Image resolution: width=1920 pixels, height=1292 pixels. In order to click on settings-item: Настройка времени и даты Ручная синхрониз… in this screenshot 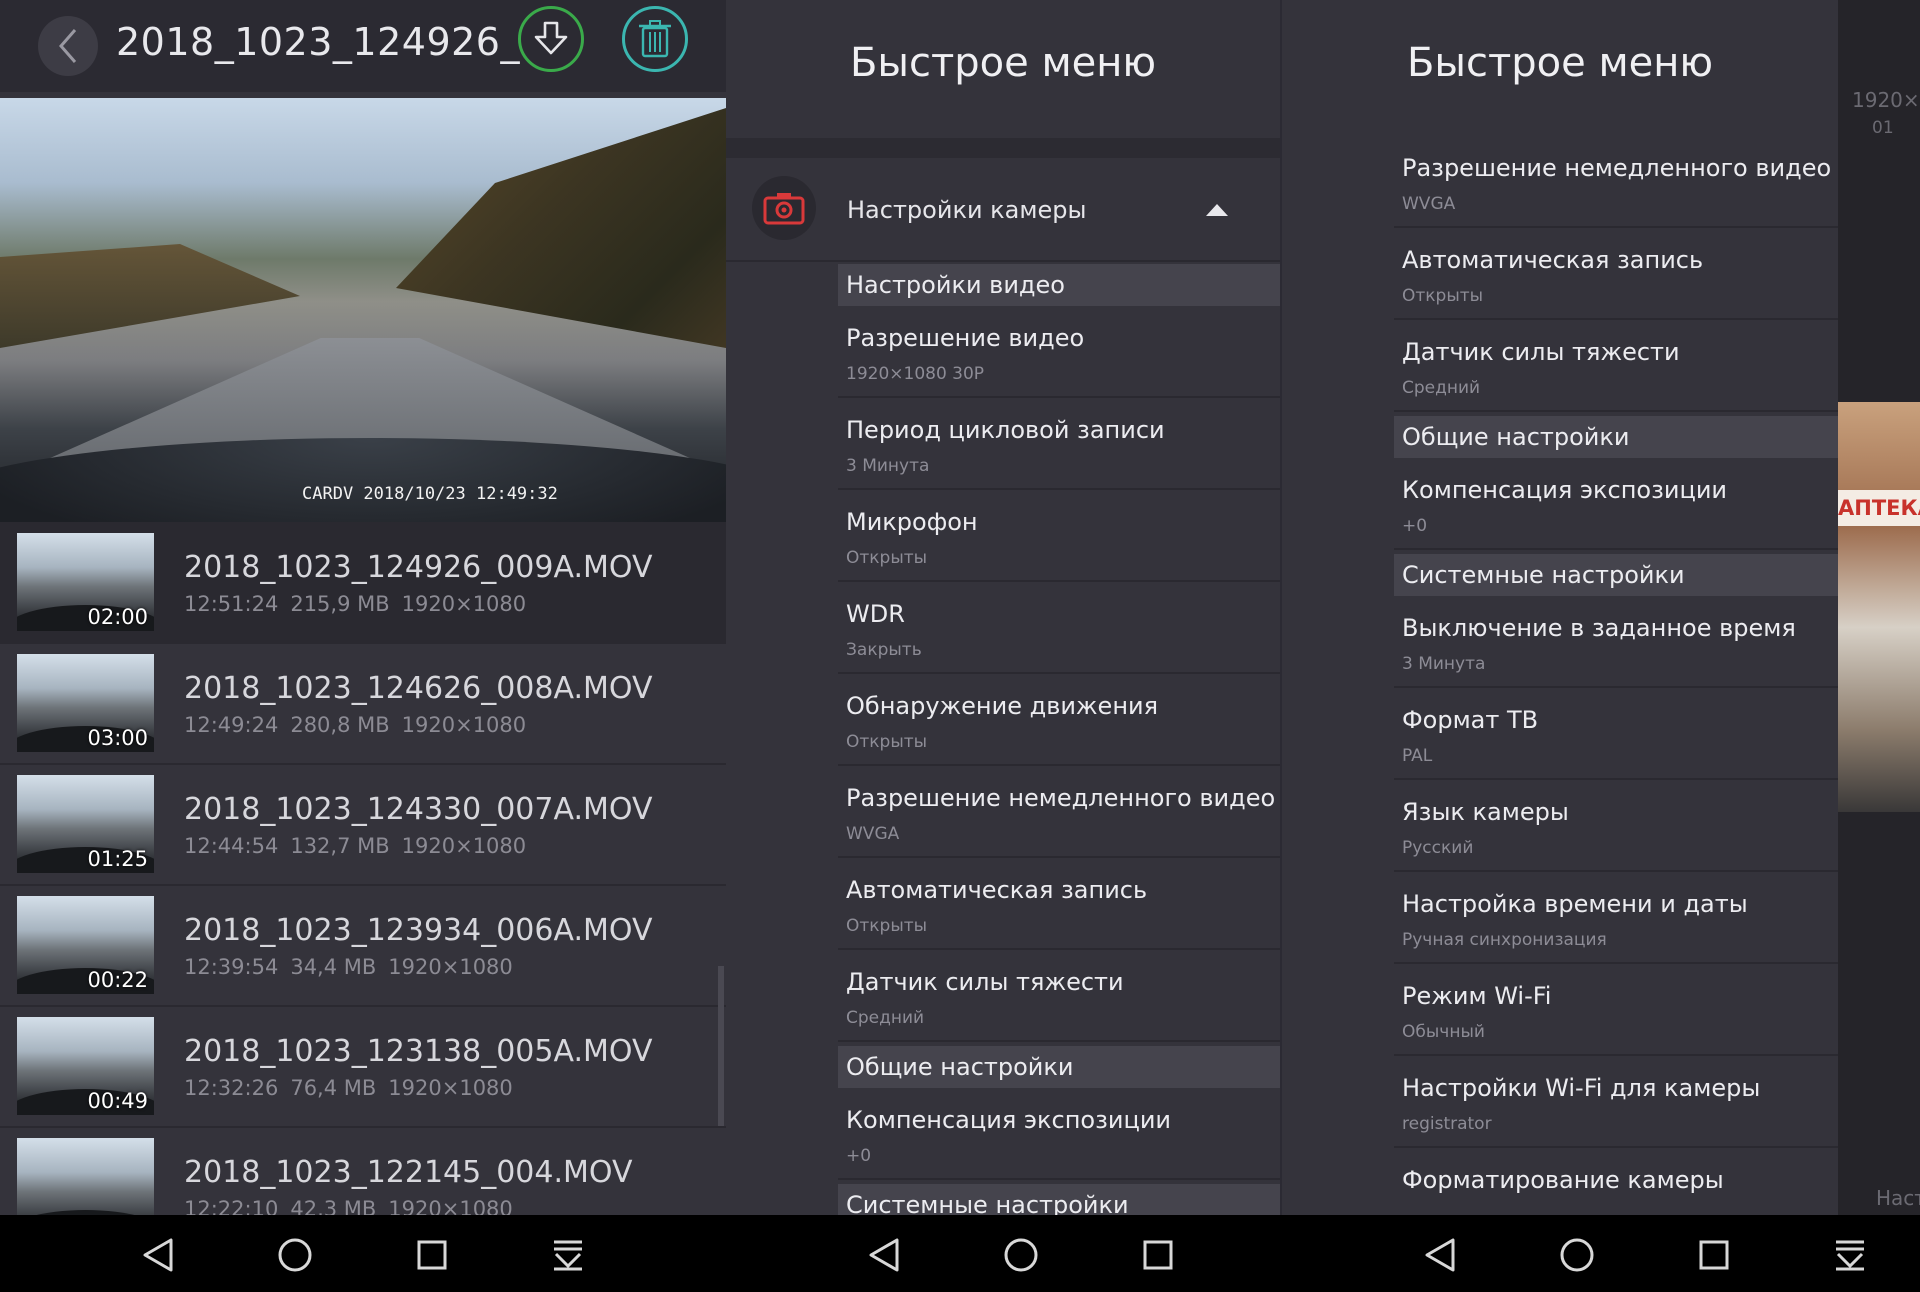, I will do `click(1616, 918)`.